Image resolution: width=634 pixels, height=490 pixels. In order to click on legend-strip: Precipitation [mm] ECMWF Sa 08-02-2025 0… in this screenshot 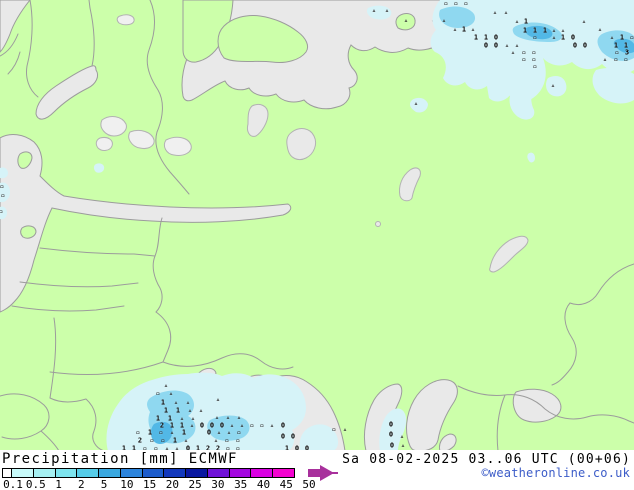, I will do `click(317, 470)`.